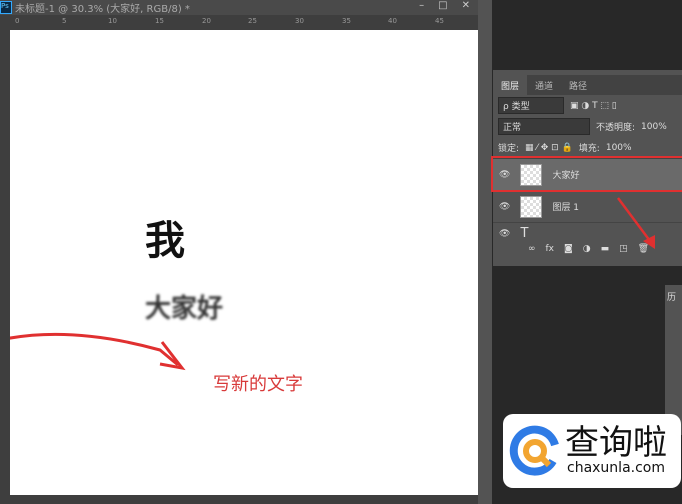  I want to click on tab-layers: 图层, so click(510, 85).